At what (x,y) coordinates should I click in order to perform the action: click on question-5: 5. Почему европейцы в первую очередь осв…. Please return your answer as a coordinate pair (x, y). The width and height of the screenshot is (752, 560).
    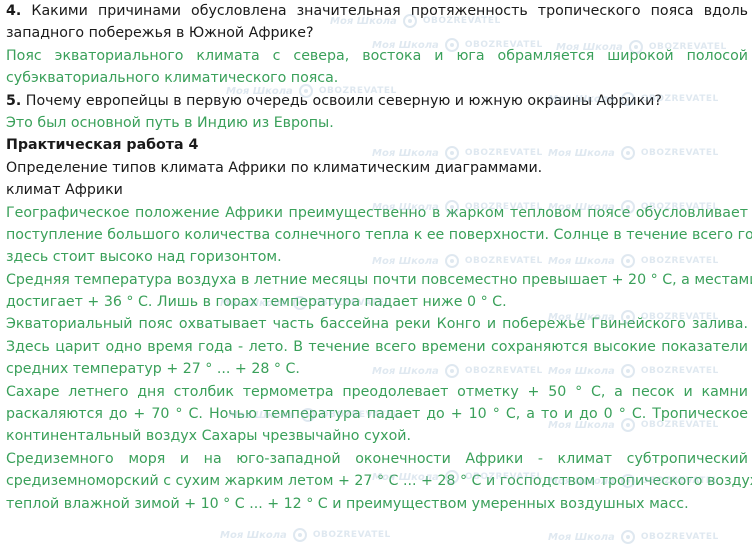
    Looking at the image, I should click on (377, 101).